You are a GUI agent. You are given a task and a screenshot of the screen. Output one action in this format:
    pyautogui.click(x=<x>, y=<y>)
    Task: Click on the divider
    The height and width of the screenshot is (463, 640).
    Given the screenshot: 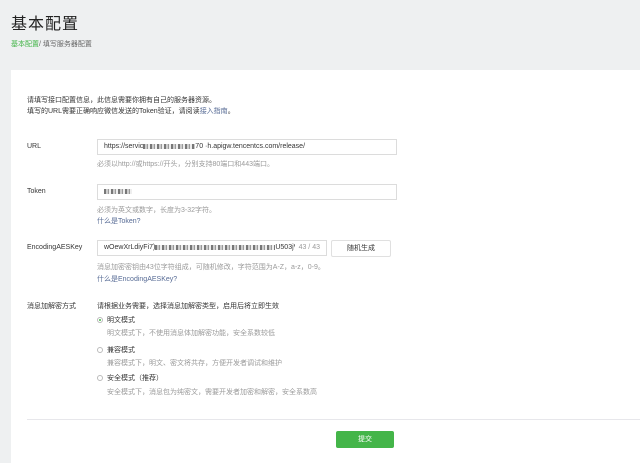 What is the action you would take?
    pyautogui.click(x=333, y=419)
    